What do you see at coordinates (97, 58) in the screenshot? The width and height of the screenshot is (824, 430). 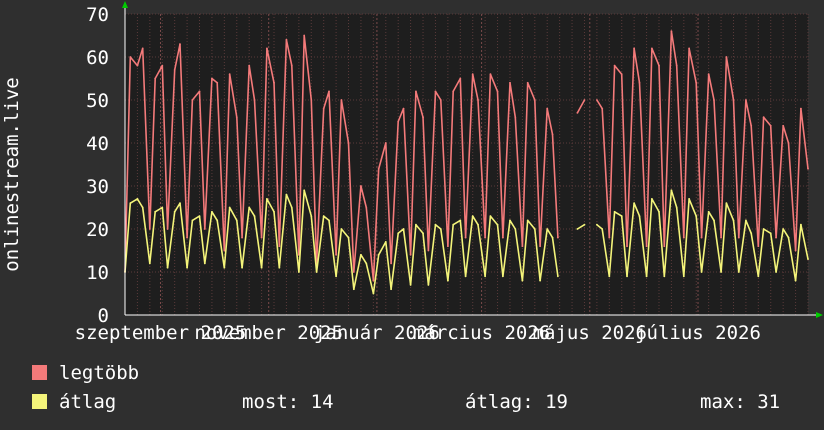 I see `y-tick-label: 60` at bounding box center [97, 58].